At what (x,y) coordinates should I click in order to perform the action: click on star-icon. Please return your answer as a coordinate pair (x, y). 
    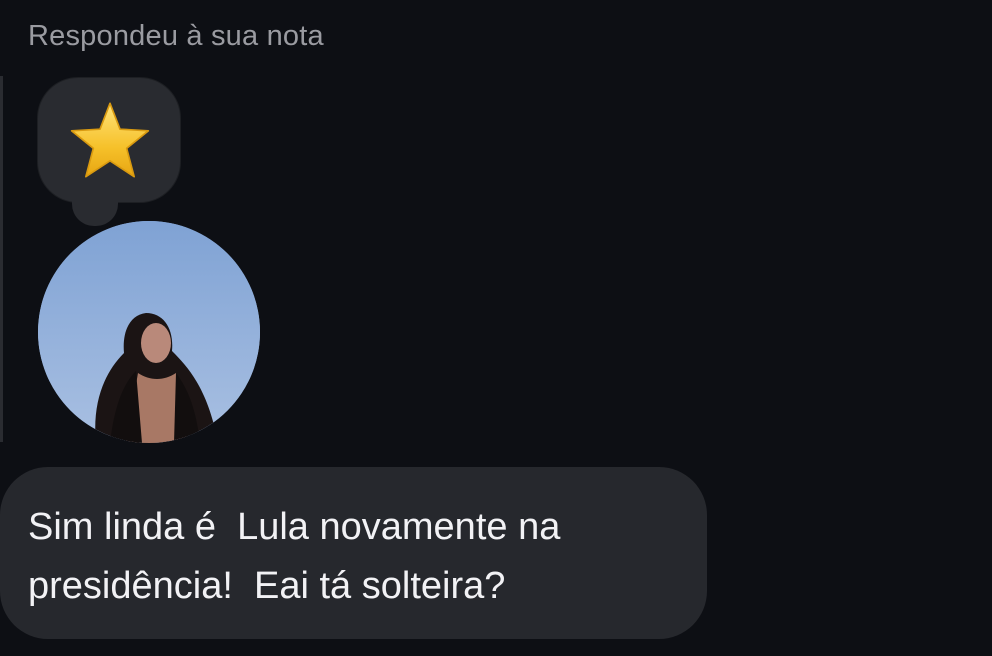
    Looking at the image, I should click on (110, 140).